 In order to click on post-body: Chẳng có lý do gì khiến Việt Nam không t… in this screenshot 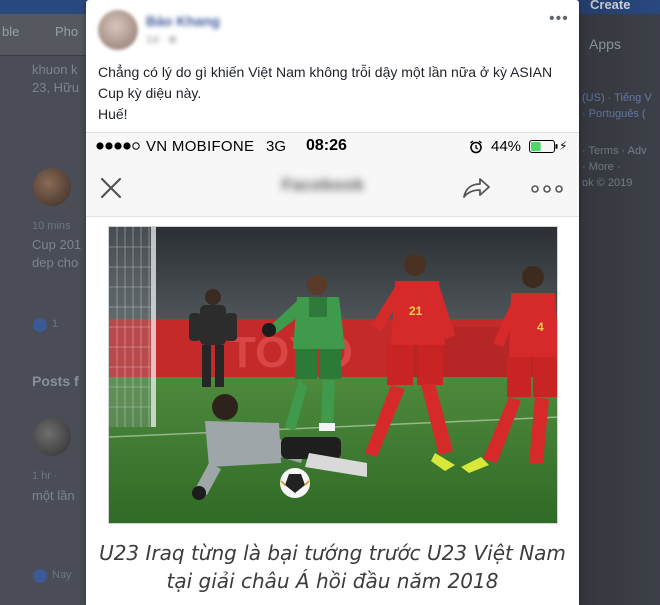, I will do `click(325, 82)`.